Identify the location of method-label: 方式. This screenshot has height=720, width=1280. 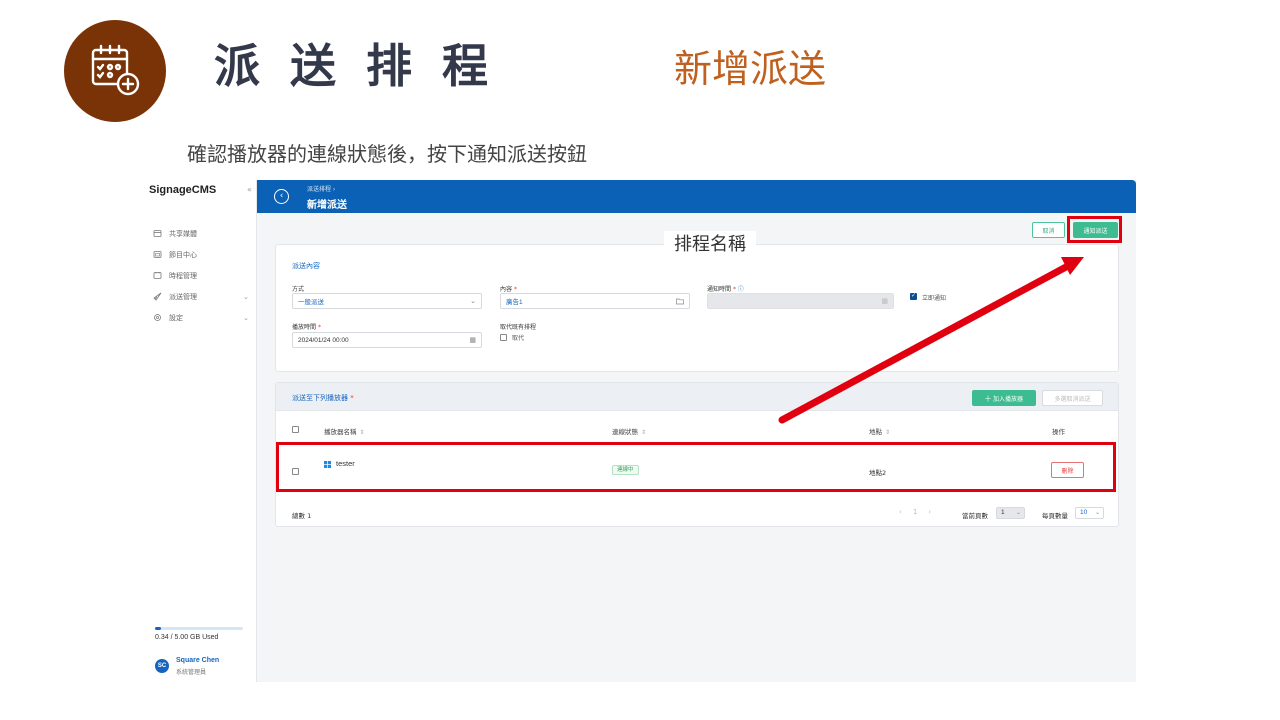
(298, 288).